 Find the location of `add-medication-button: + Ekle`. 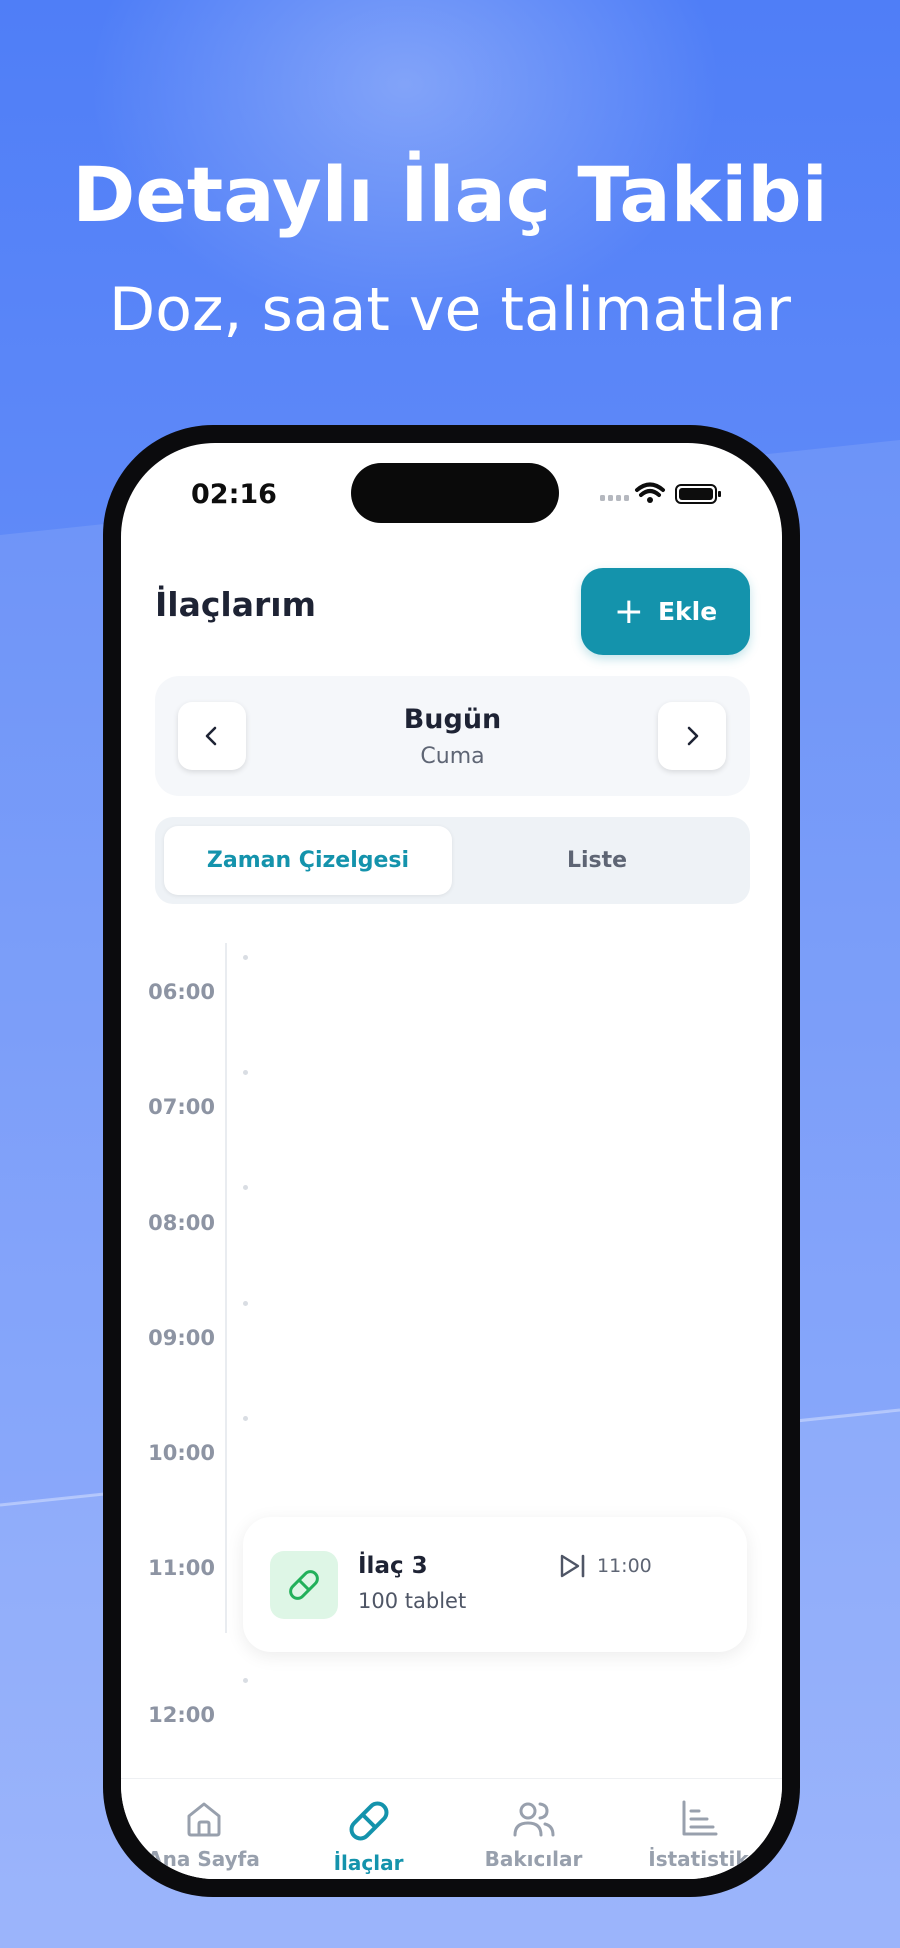

add-medication-button: + Ekle is located at coordinates (665, 611).